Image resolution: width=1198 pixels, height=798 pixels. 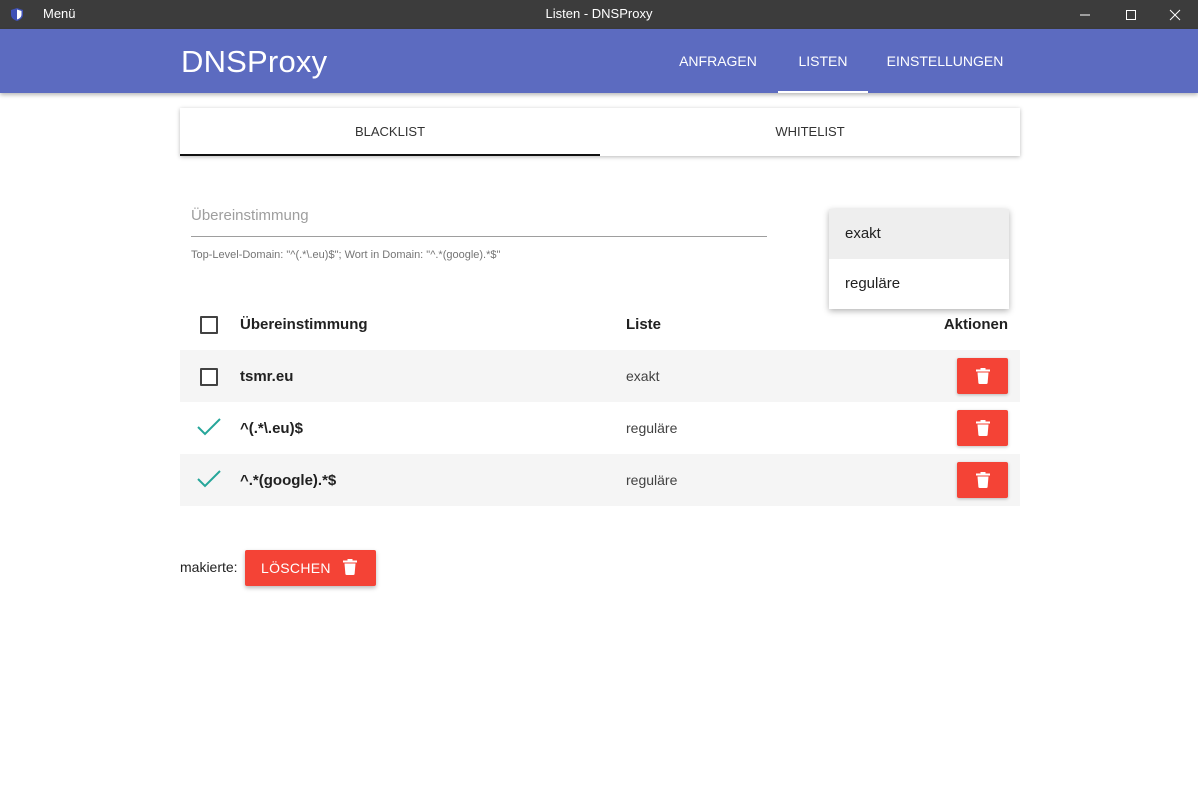 What do you see at coordinates (975, 324) in the screenshot?
I see `header-actions: Aktionen` at bounding box center [975, 324].